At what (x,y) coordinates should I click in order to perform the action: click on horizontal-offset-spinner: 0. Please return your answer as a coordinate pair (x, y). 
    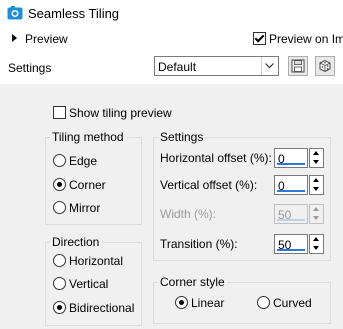
    Looking at the image, I should click on (299, 158).